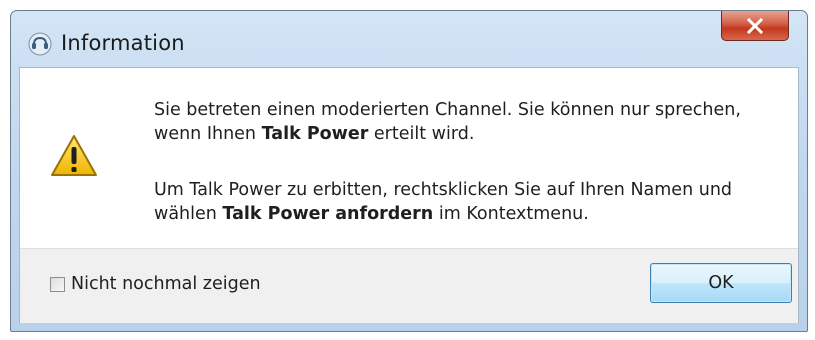  Describe the element at coordinates (511, 214) in the screenshot. I see `message-line-4-tail: im Kontextmenu.` at that location.